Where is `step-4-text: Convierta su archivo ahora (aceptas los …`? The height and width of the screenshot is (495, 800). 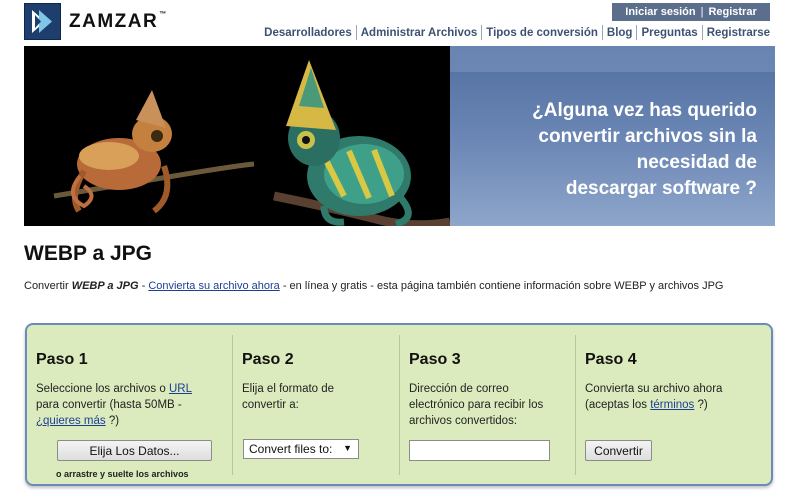 step-4-text: Convierta su archivo ahora (aceptas los … is located at coordinates (654, 397).